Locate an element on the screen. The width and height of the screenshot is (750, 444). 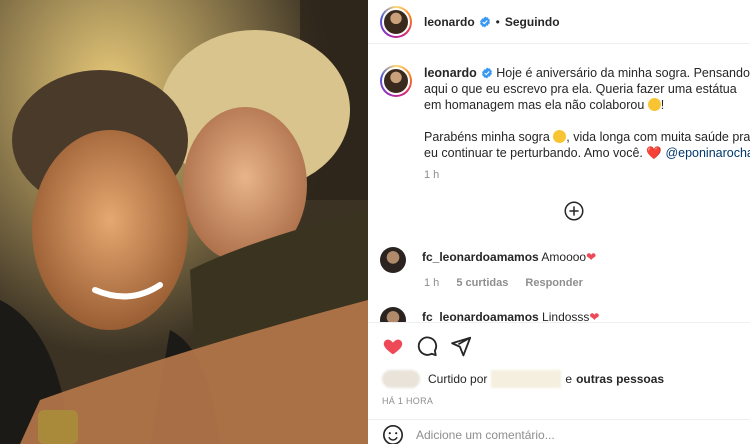
comment-item: fc_leonardoamamos Lindosss❤ is located at coordinates (489, 314).